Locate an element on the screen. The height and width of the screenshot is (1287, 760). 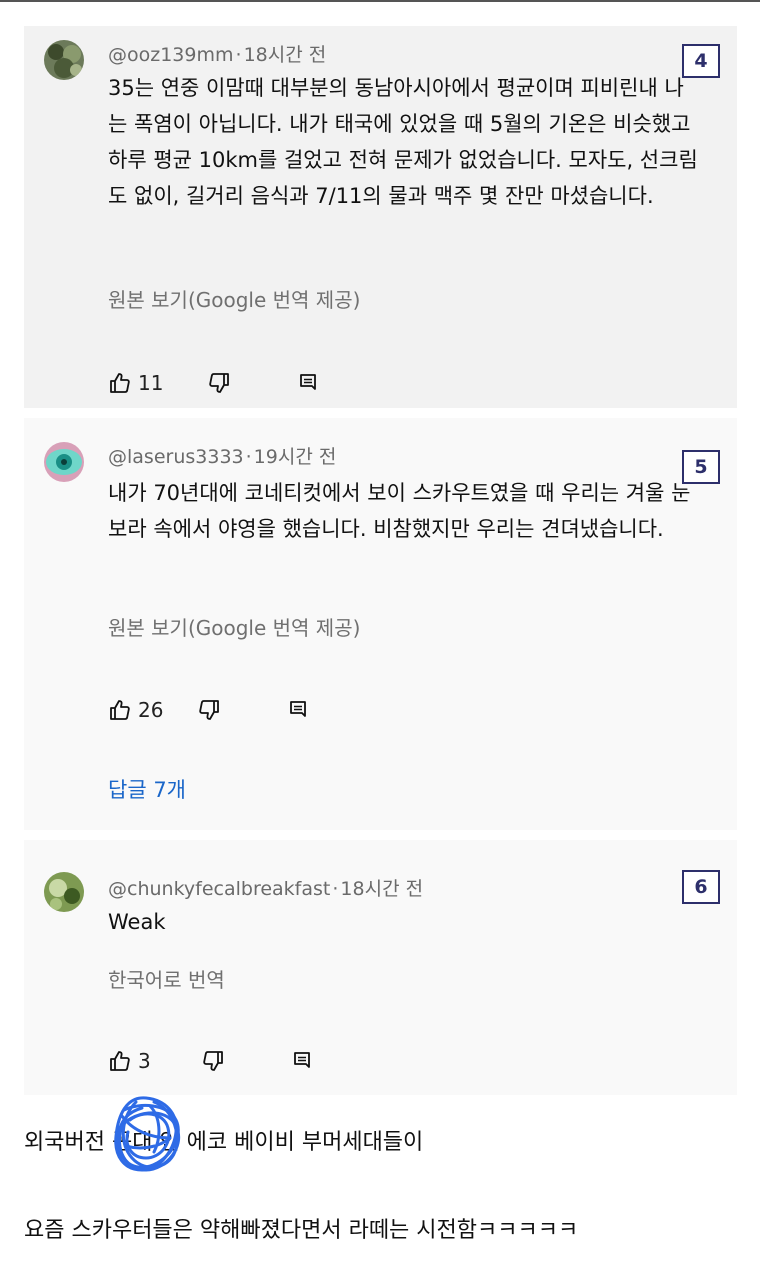
comment-actions: 11 is located at coordinates (213, 383).